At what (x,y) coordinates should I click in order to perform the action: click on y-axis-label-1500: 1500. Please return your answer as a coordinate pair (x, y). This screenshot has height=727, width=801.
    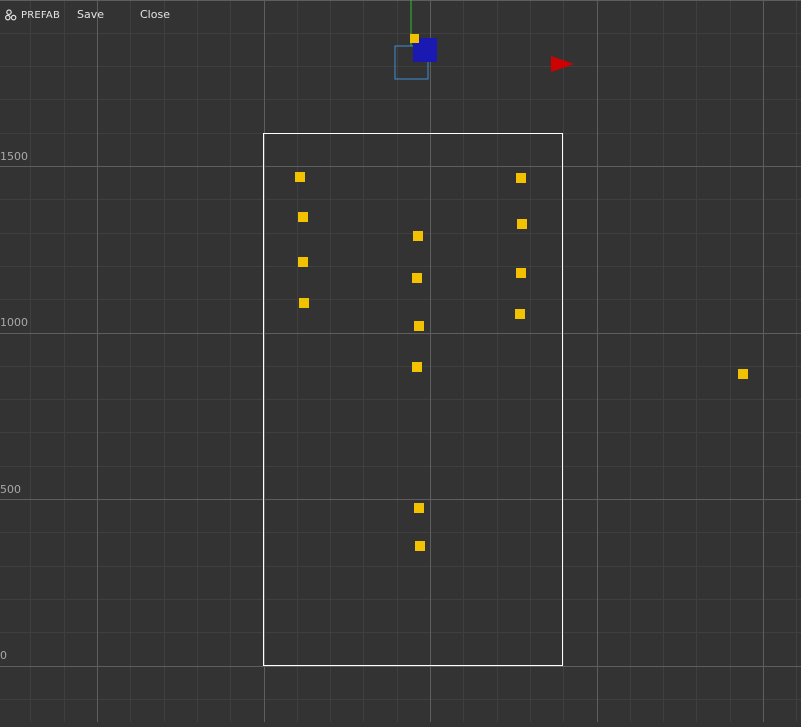
    Looking at the image, I should click on (14, 156).